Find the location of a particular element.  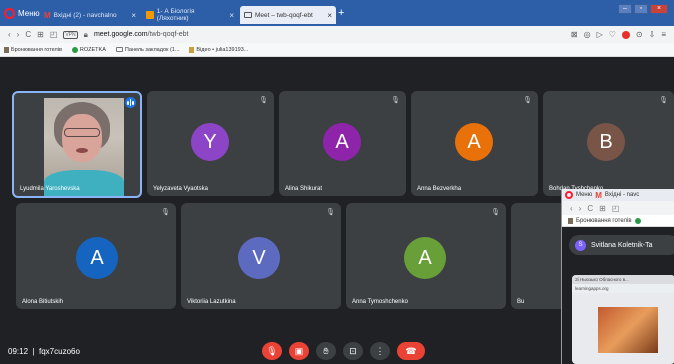

participant-tile: 🎙︎ A Alona Bitiutskih is located at coordinates (96, 256).